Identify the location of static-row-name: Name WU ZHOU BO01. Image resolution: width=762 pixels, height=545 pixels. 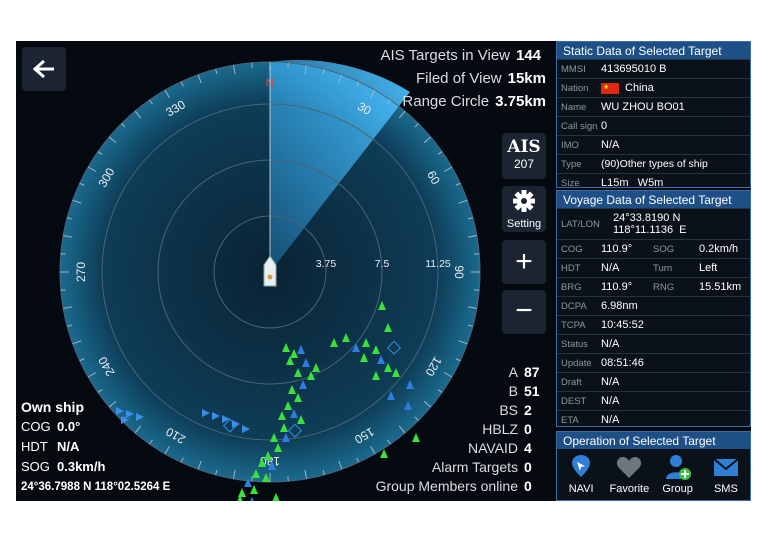
(653, 106).